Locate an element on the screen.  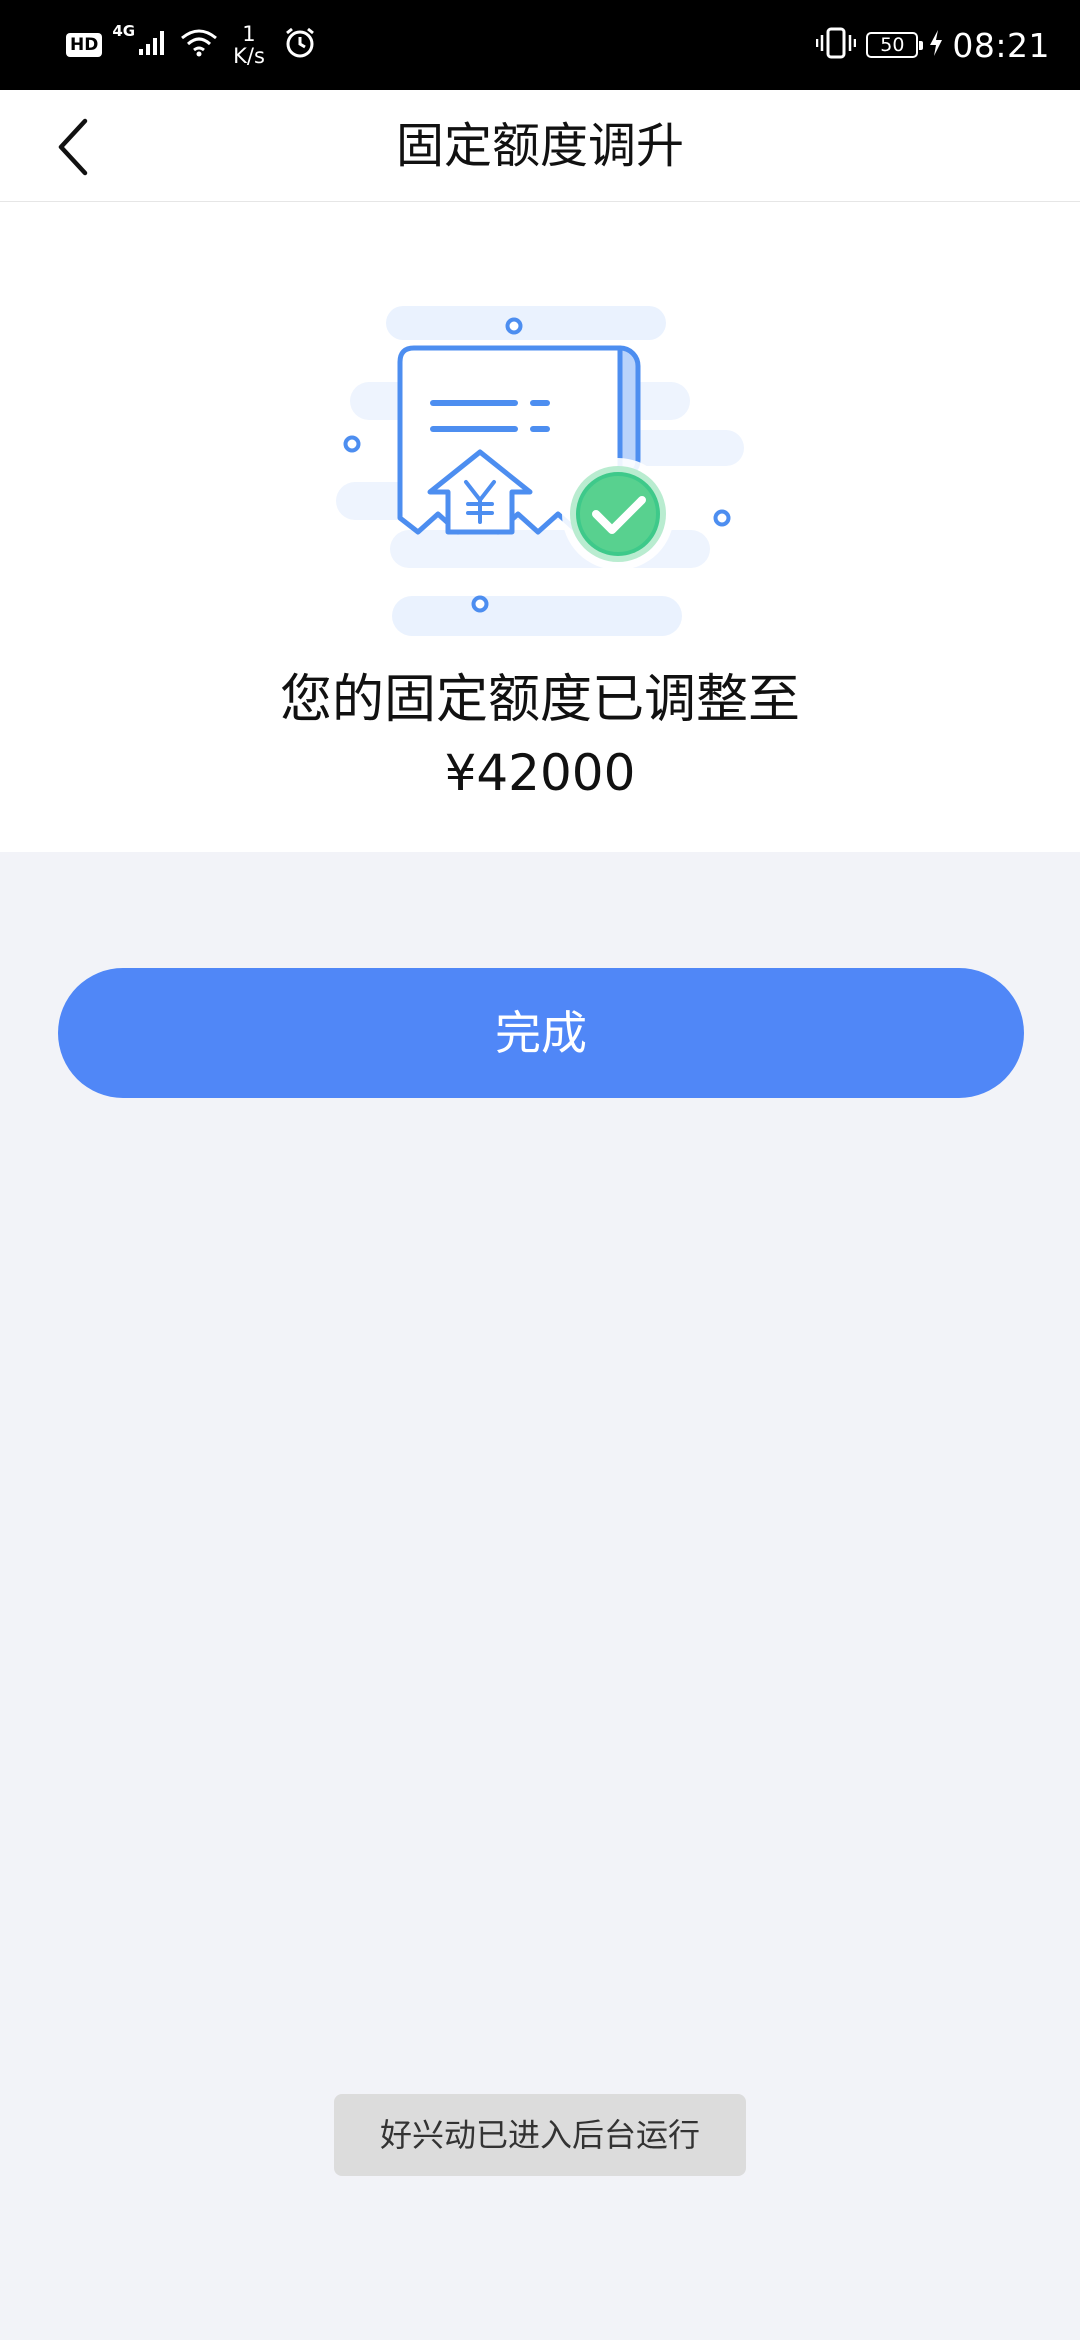
signal-icon is located at coordinates (153, 45).